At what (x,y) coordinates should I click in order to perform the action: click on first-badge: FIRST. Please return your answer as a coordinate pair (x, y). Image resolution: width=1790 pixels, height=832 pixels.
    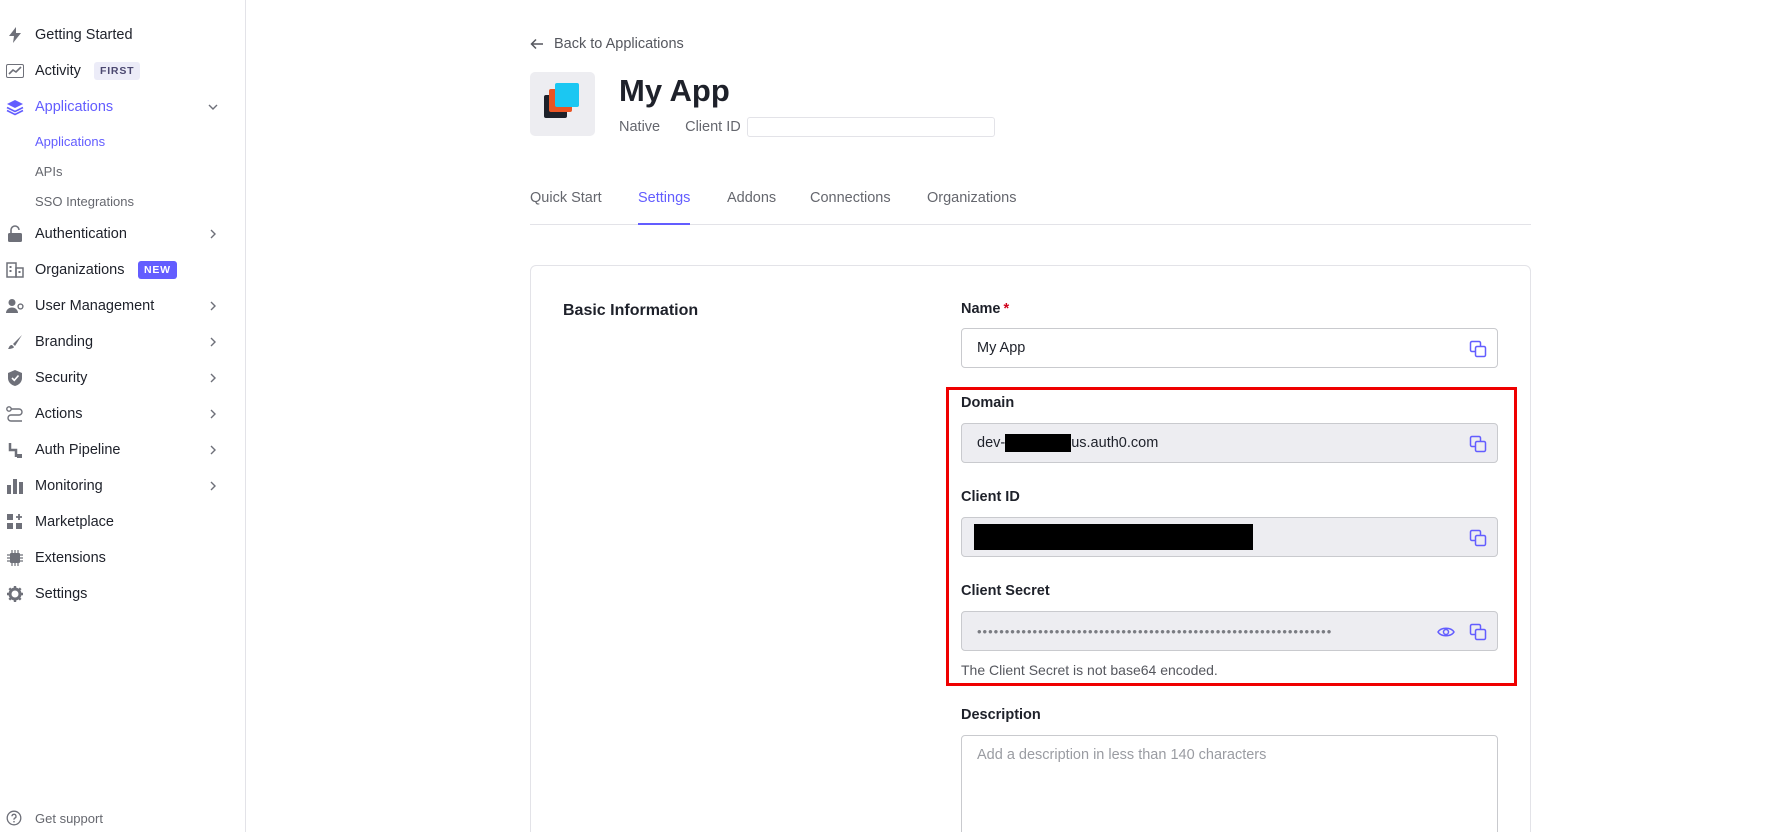
    Looking at the image, I should click on (117, 71).